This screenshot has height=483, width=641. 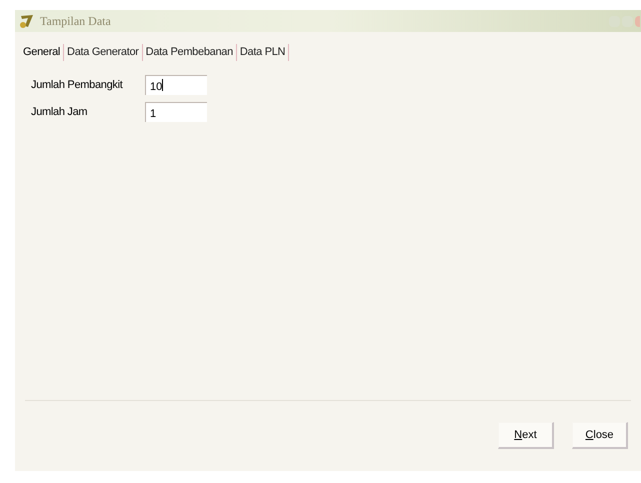 What do you see at coordinates (600, 435) in the screenshot?
I see `close-button: Close` at bounding box center [600, 435].